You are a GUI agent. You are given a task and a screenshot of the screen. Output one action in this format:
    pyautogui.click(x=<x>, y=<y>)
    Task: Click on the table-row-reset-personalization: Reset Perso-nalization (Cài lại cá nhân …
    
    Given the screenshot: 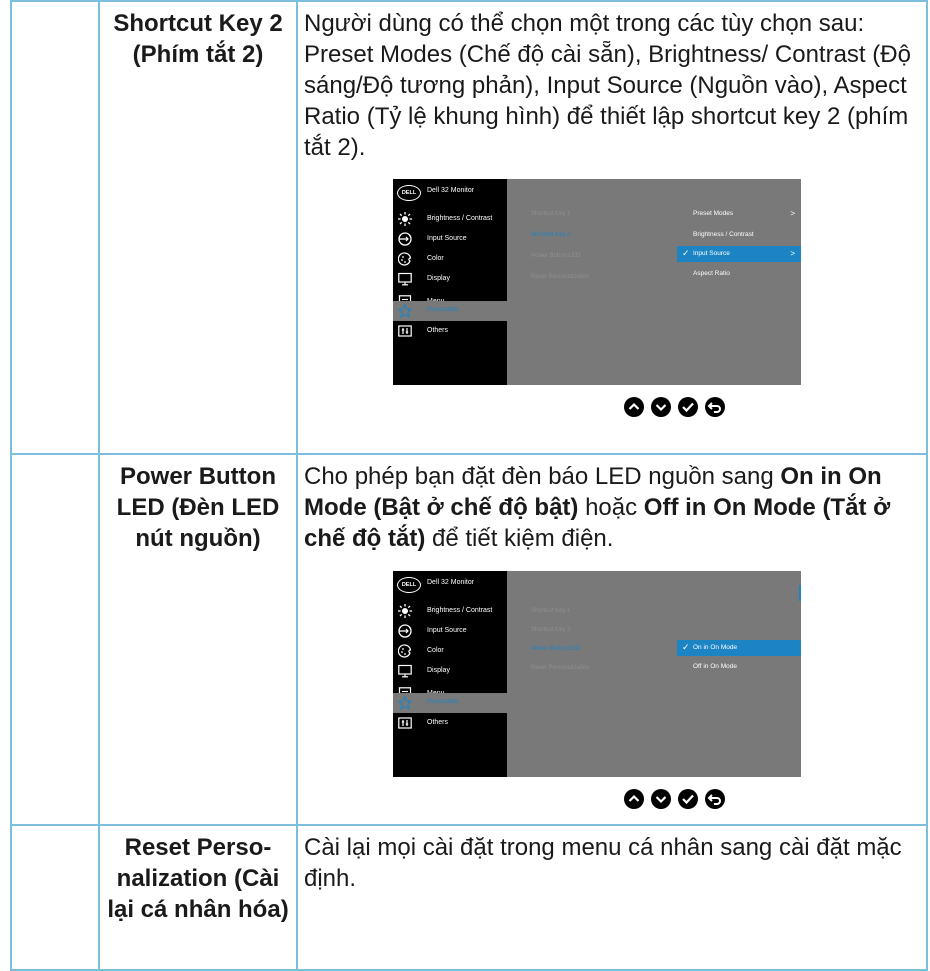 What is the action you would take?
    pyautogui.click(x=469, y=897)
    